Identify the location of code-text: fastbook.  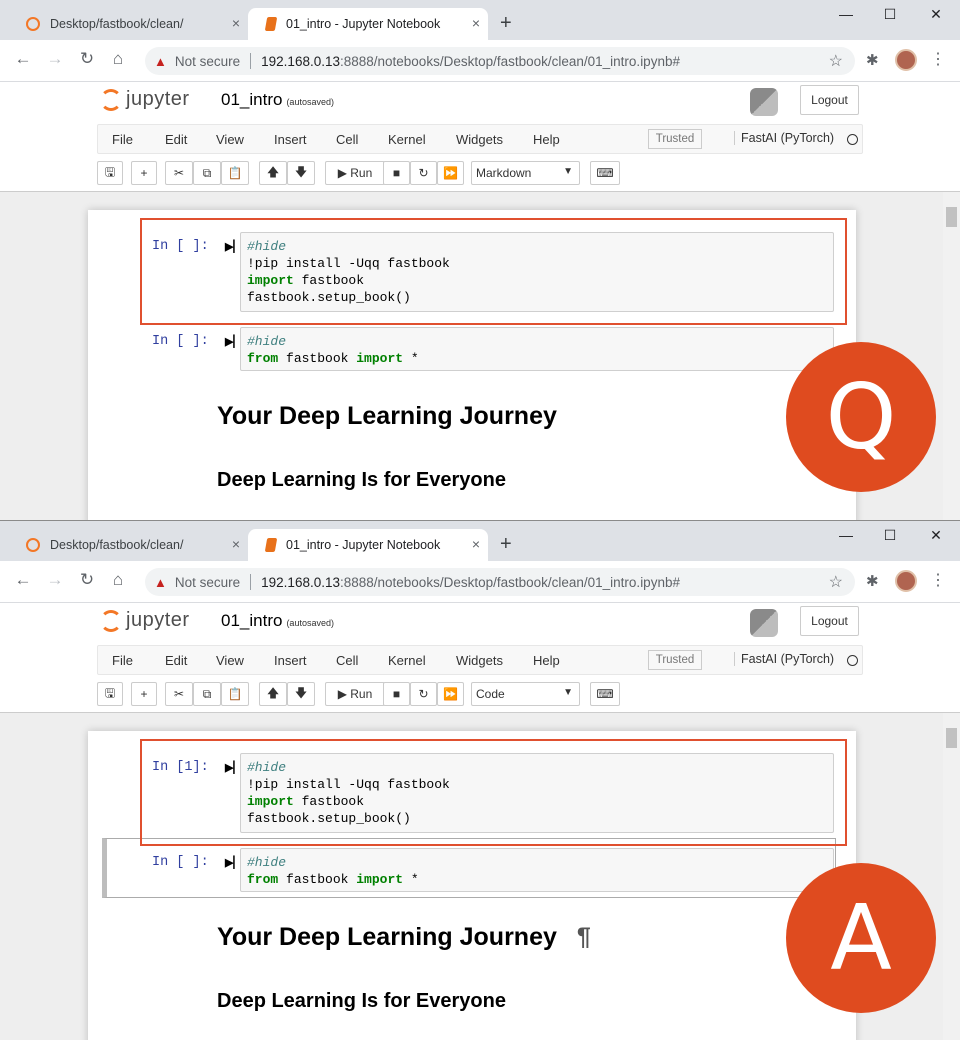
(317, 879).